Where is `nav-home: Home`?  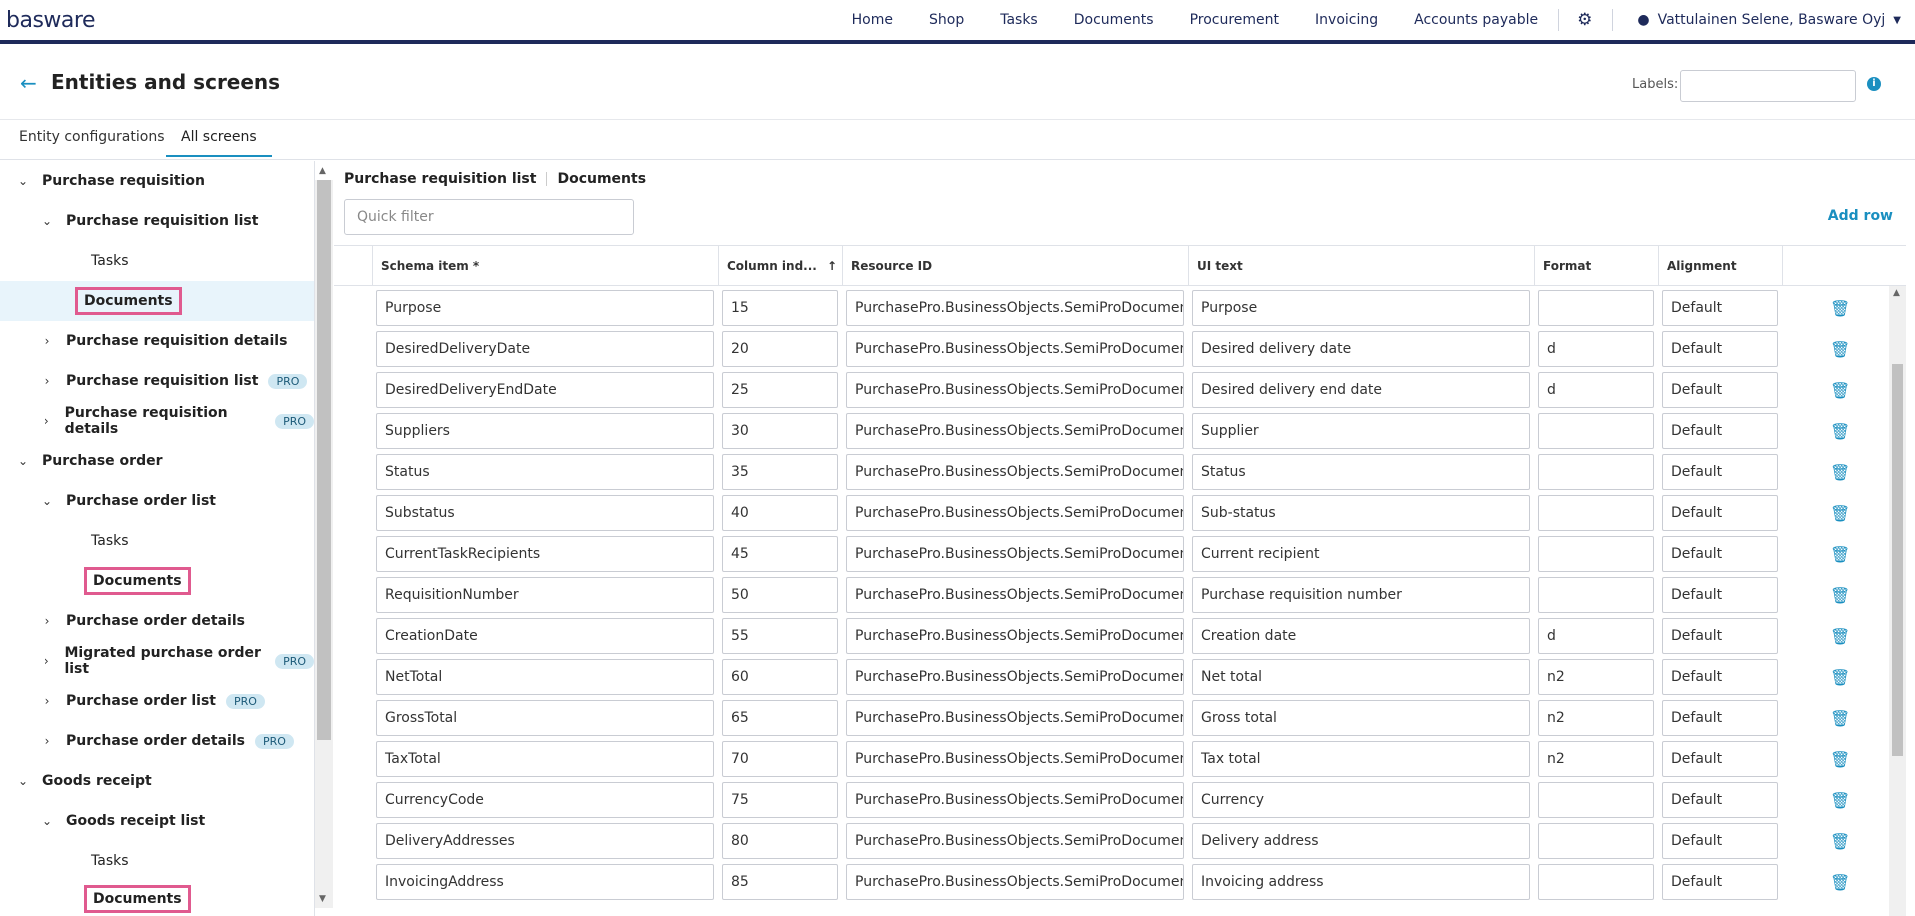 nav-home: Home is located at coordinates (872, 20).